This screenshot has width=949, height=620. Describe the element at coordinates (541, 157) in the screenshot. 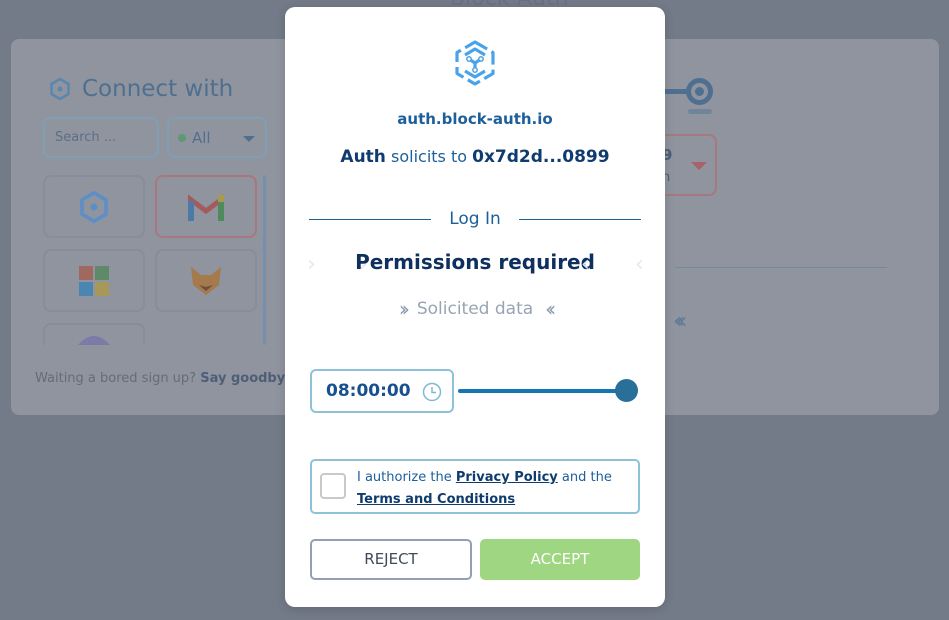

I see `wallet-address: 0x7d2d...0899` at that location.